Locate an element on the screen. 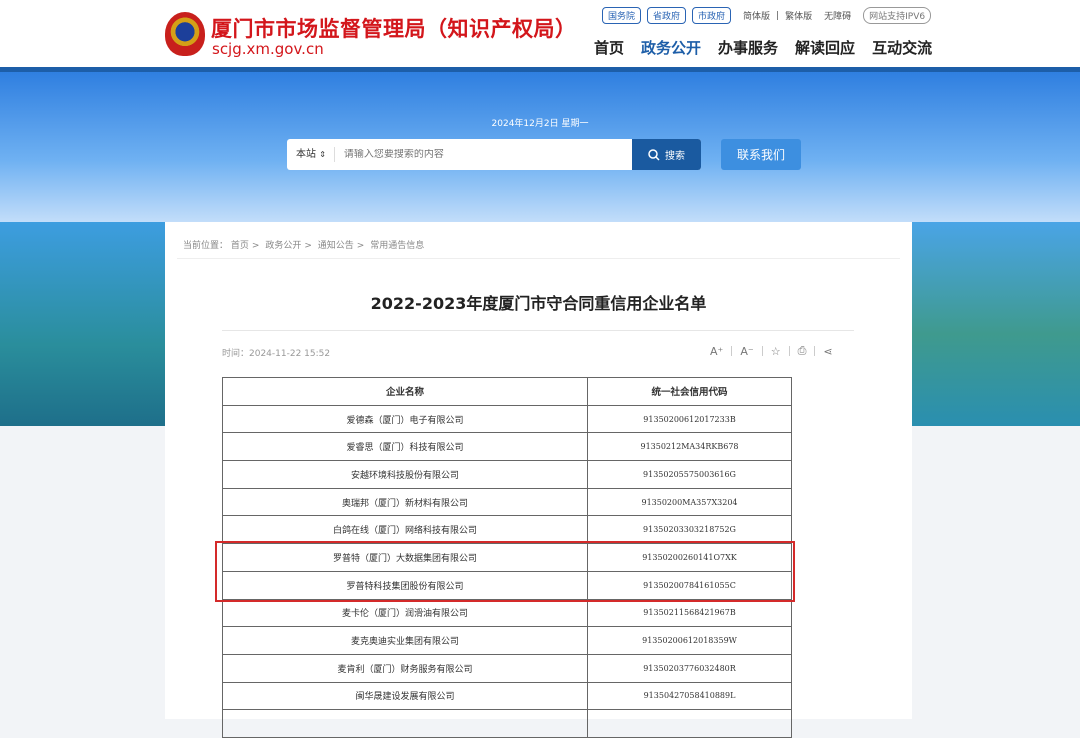 This screenshot has height=738, width=1080. search-button-label: 搜索 is located at coordinates (675, 156).